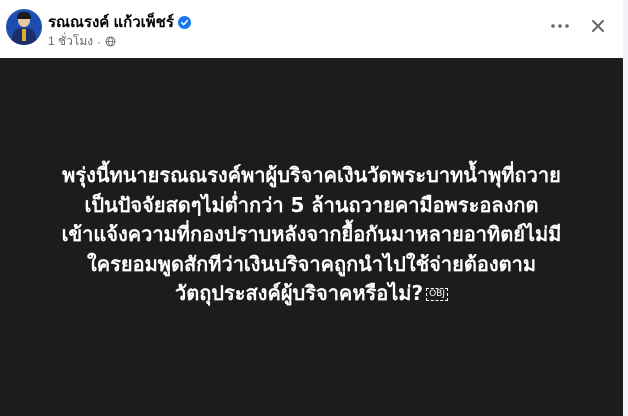 This screenshot has width=628, height=416. What do you see at coordinates (314, 29) in the screenshot?
I see `post-header: รณณรงค์ แก้วเพ็ชร์ 1 ชั่วโมง ·` at bounding box center [314, 29].